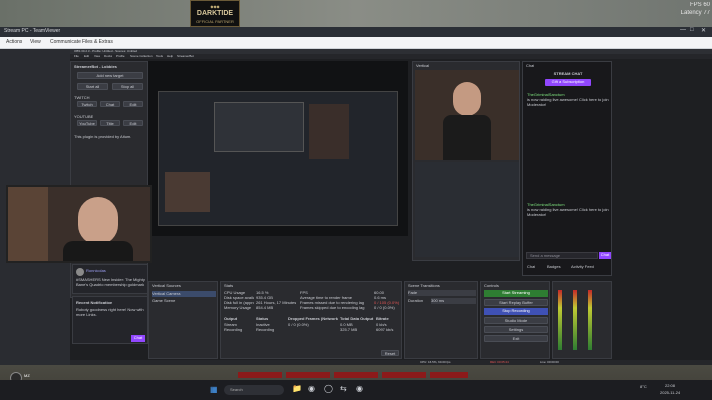 This screenshot has height=400, width=712. What do you see at coordinates (184, 301) in the screenshot?
I see `source-item-2: Game Scene` at bounding box center [184, 301].